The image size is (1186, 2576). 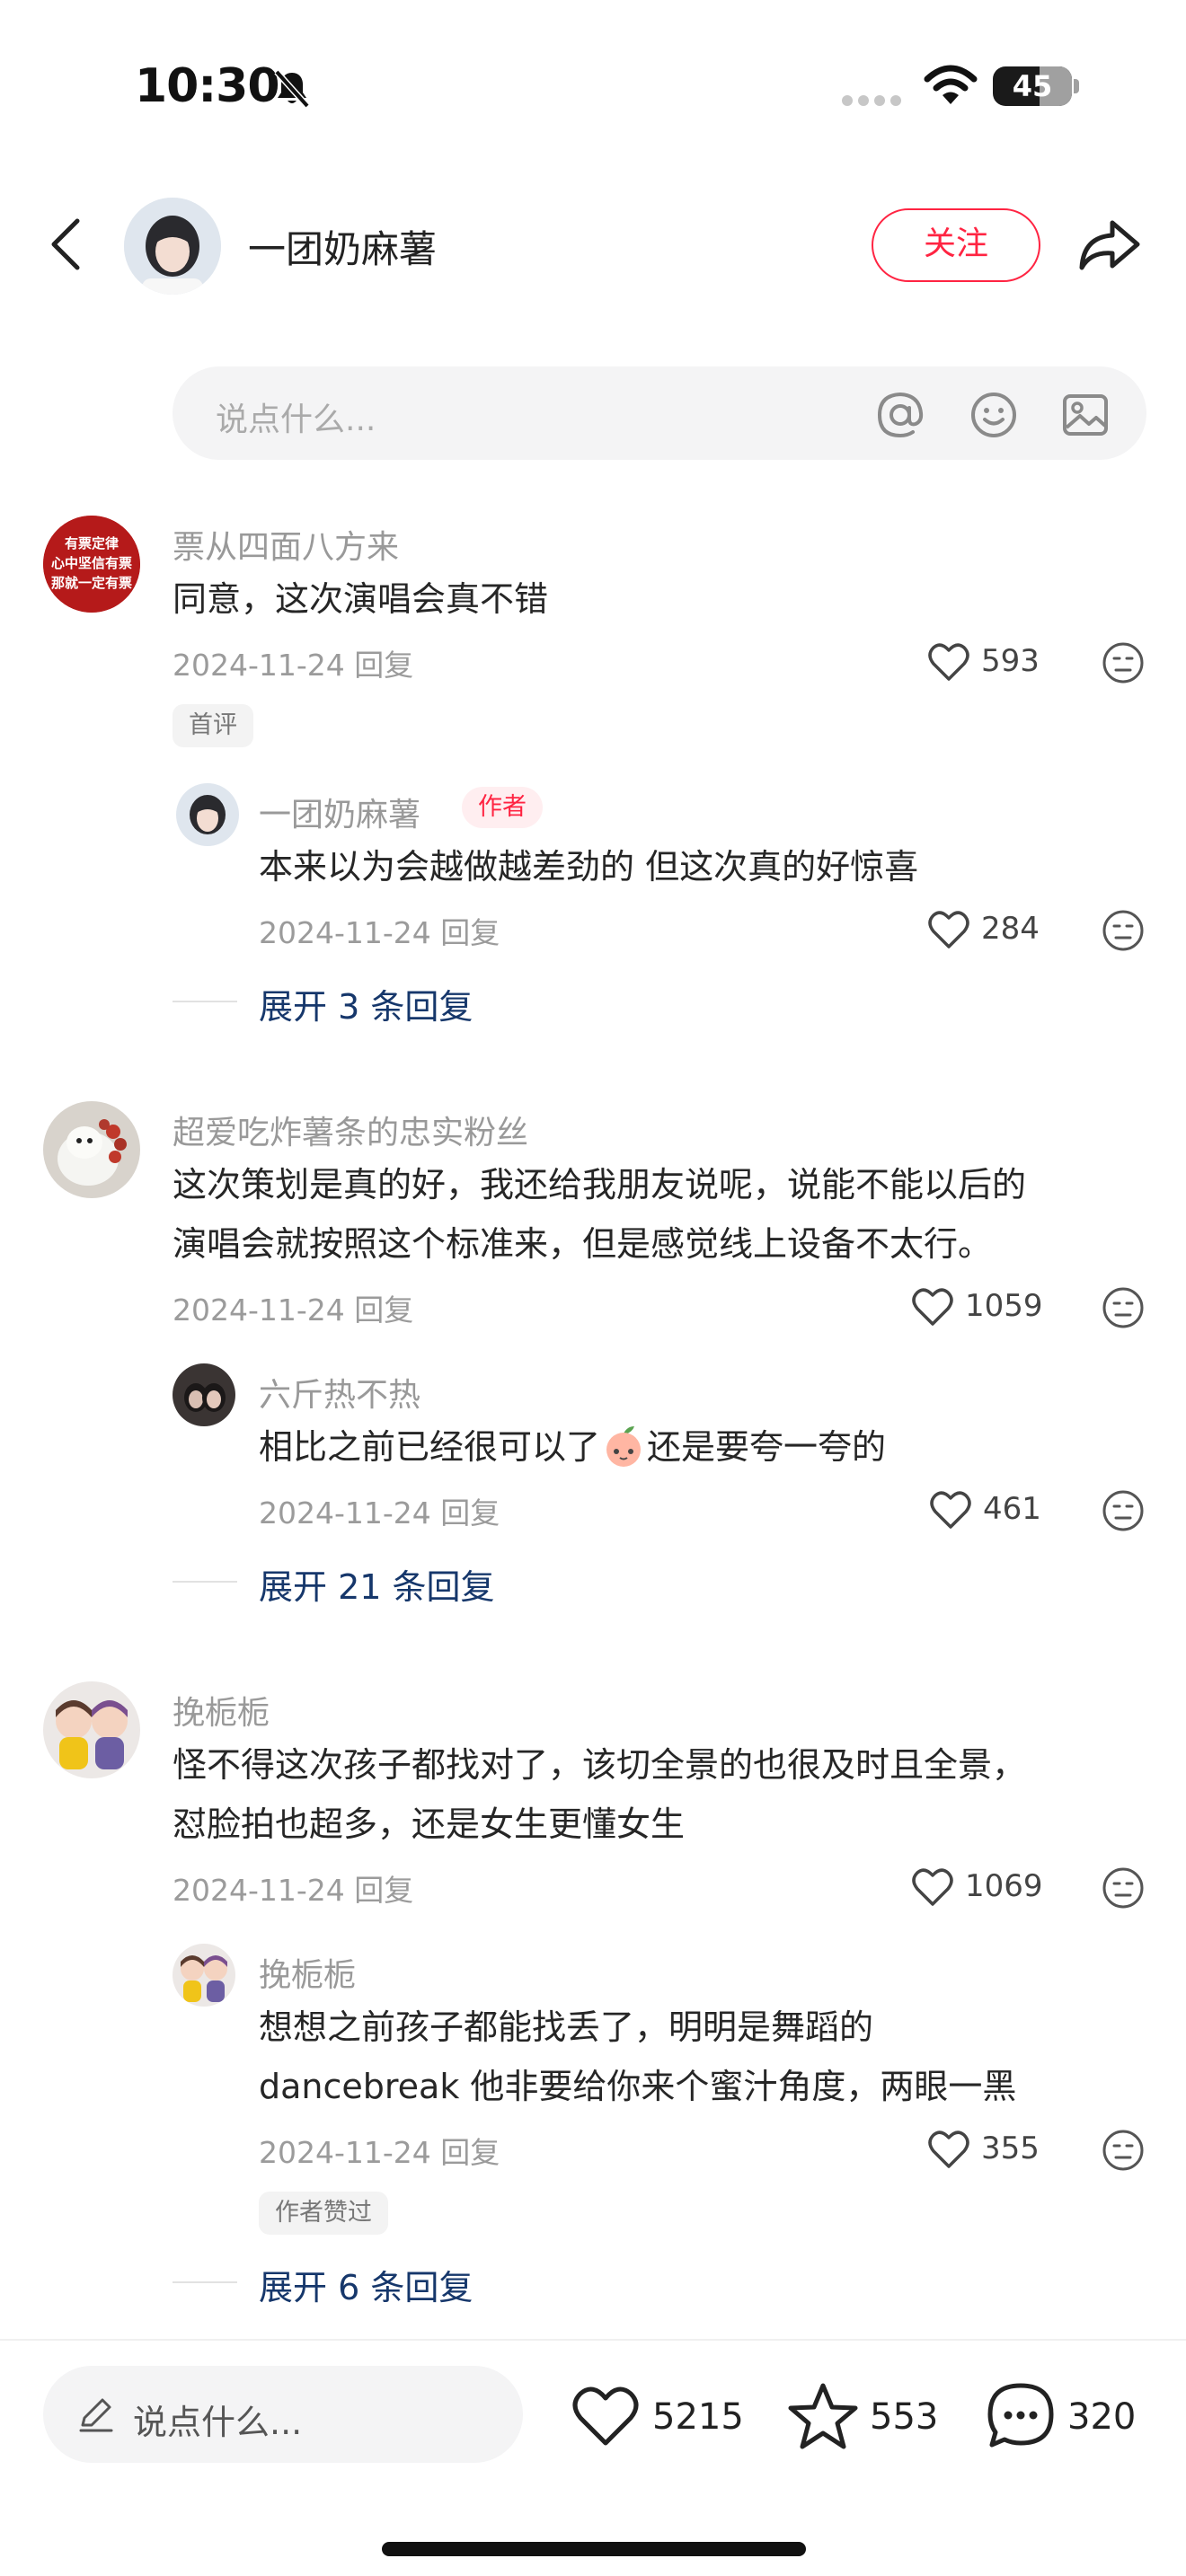 What do you see at coordinates (307, 1972) in the screenshot?
I see `reply-user-name: 挽栀栀` at bounding box center [307, 1972].